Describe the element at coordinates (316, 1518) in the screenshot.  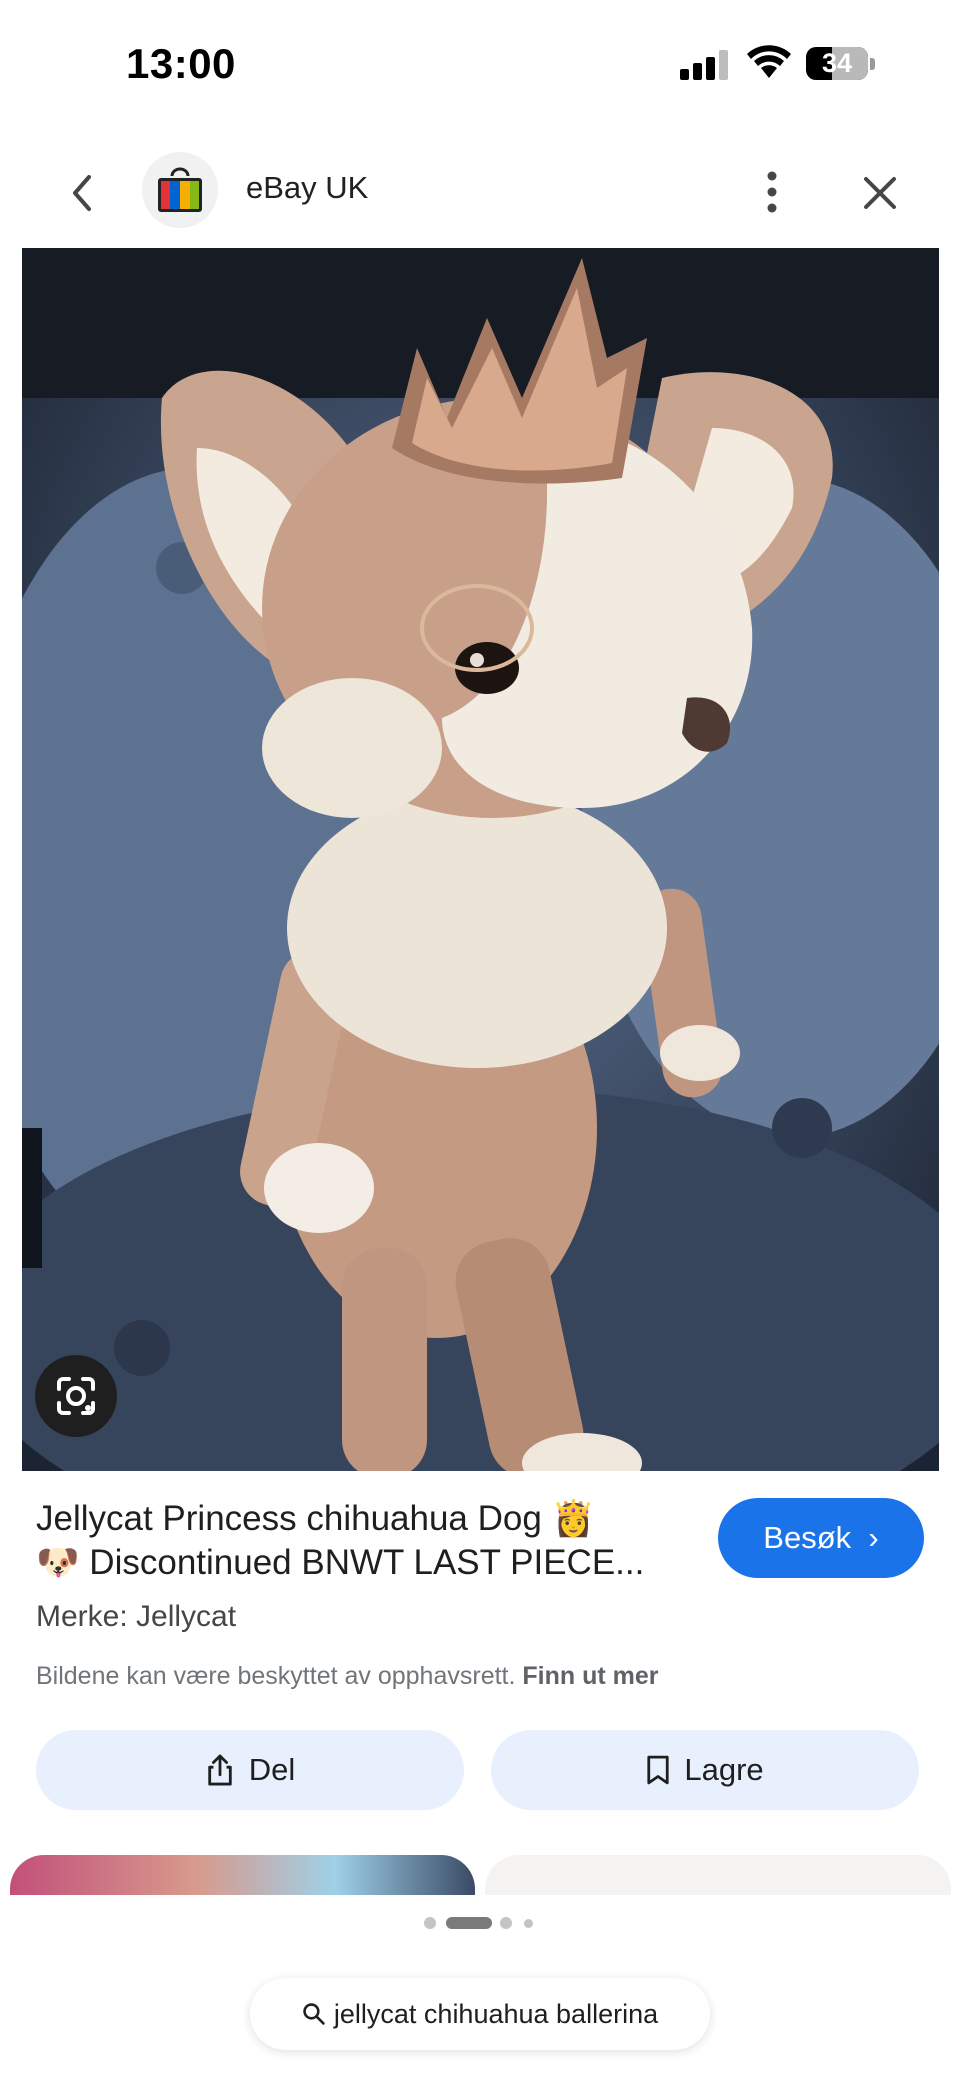
I see `product-title-line-1: Jellycat Princess chihuahua Dog 👸` at that location.